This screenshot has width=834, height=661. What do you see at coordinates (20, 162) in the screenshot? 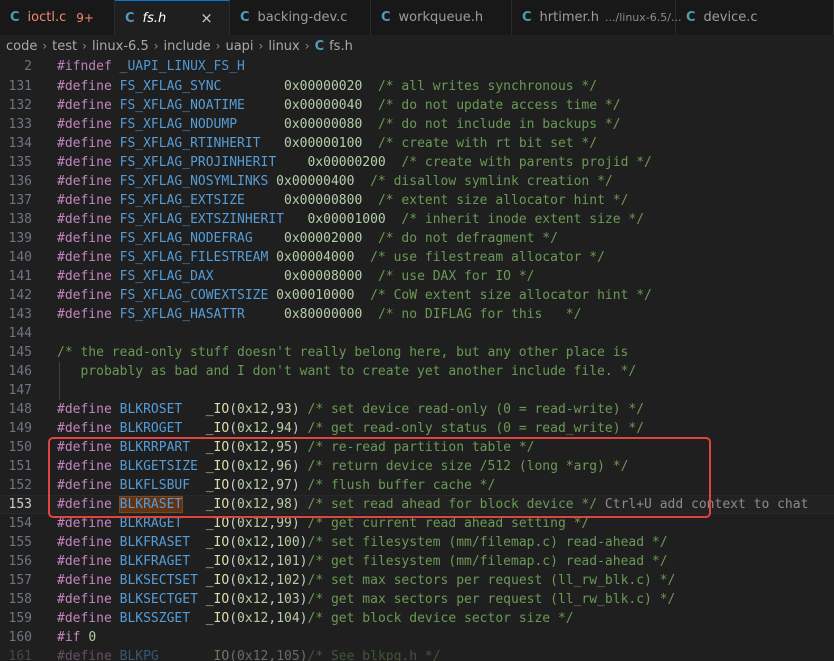
I see `line-number: 135` at bounding box center [20, 162].